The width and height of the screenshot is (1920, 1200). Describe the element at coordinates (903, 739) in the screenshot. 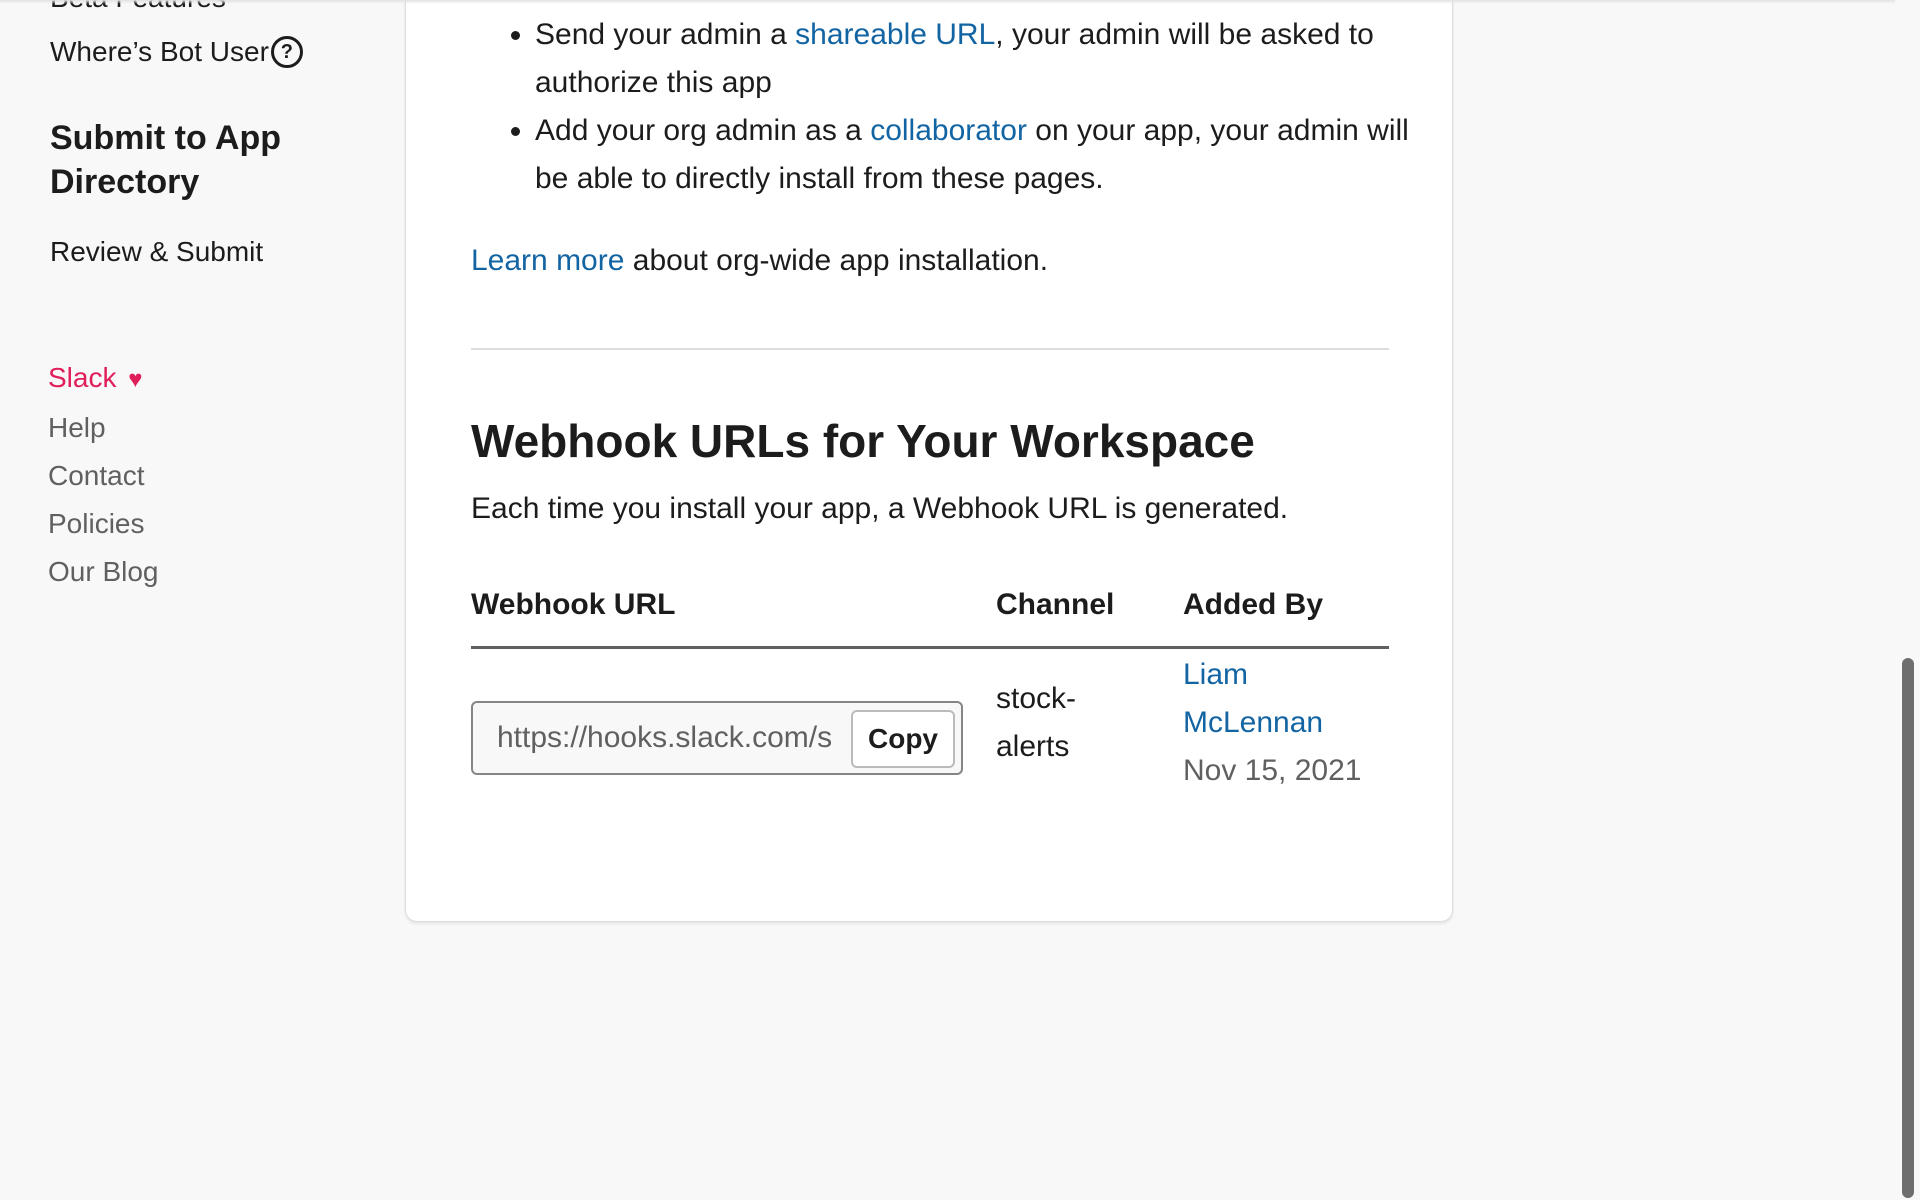

I see `copy-button: Copy` at that location.